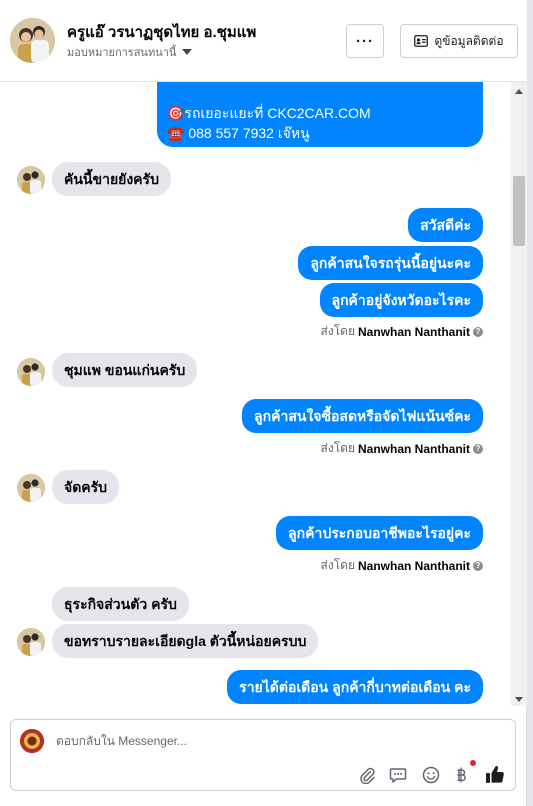 The image size is (533, 806). What do you see at coordinates (519, 91) in the screenshot?
I see `scroll-up-icon` at bounding box center [519, 91].